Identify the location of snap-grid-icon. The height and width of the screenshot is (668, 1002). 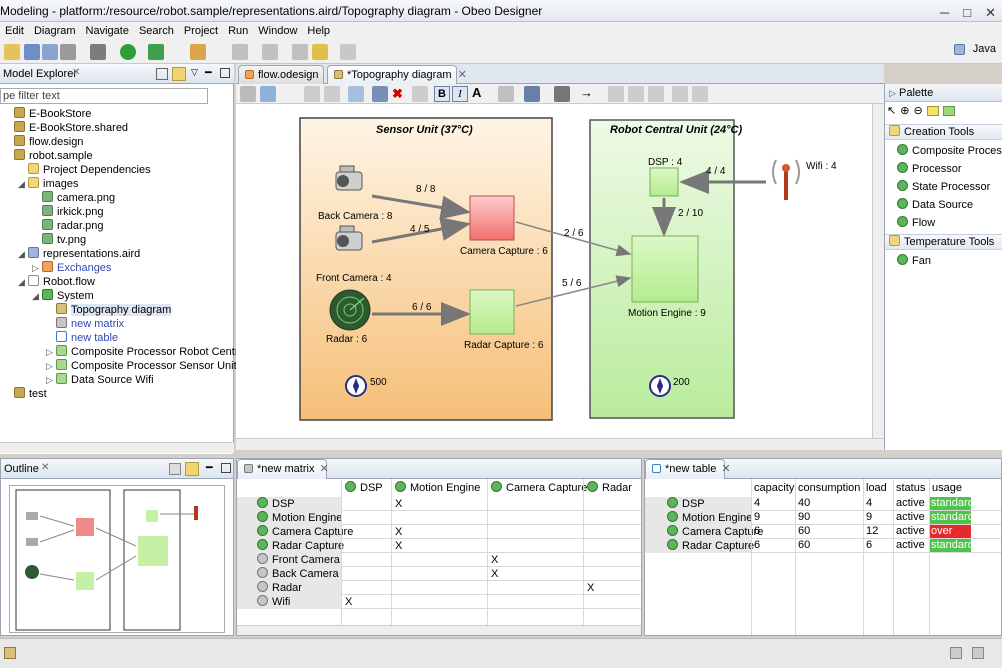
(680, 94).